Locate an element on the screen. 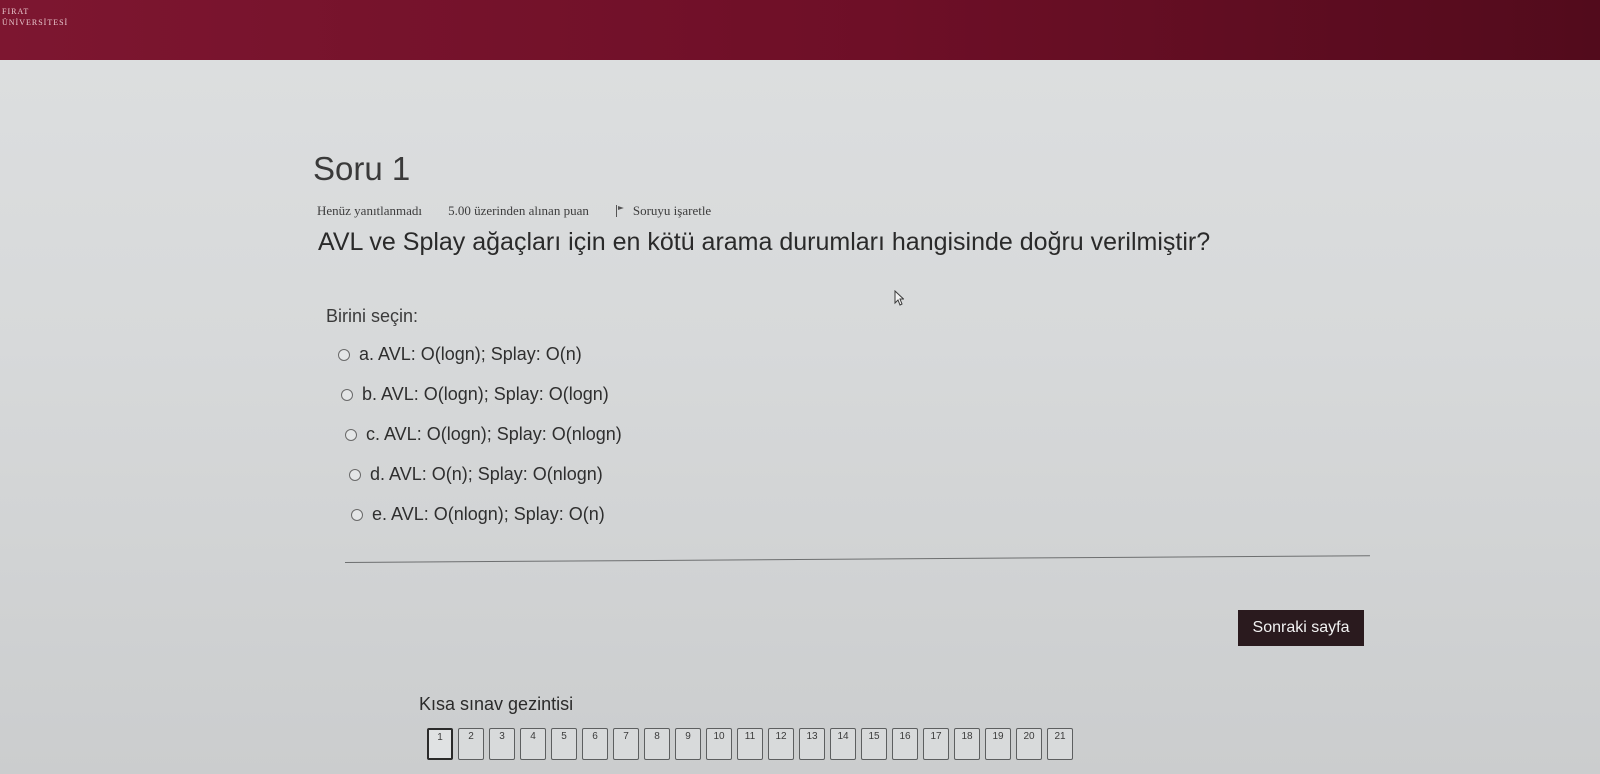  answer-option-b: b. AVL: O(logn); Splay: O(logn) is located at coordinates (475, 394).